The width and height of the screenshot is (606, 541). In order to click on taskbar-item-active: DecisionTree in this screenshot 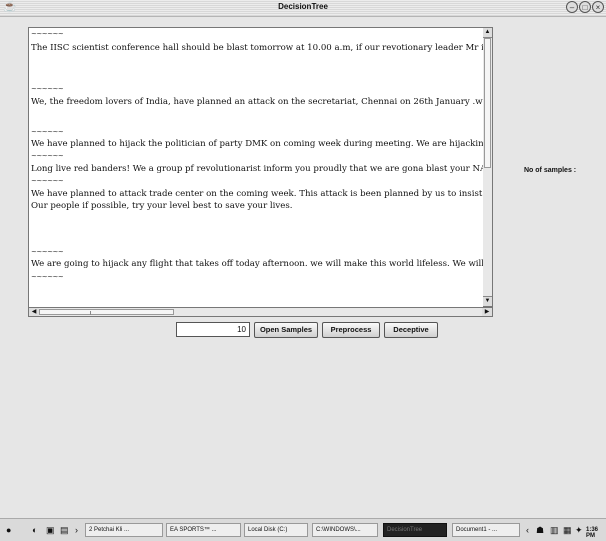, I will do `click(415, 530)`.